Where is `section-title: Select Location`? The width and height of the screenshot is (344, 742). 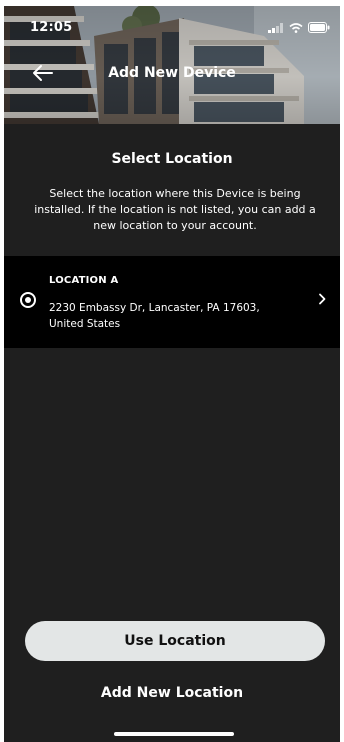
section-title: Select Location is located at coordinates (172, 159).